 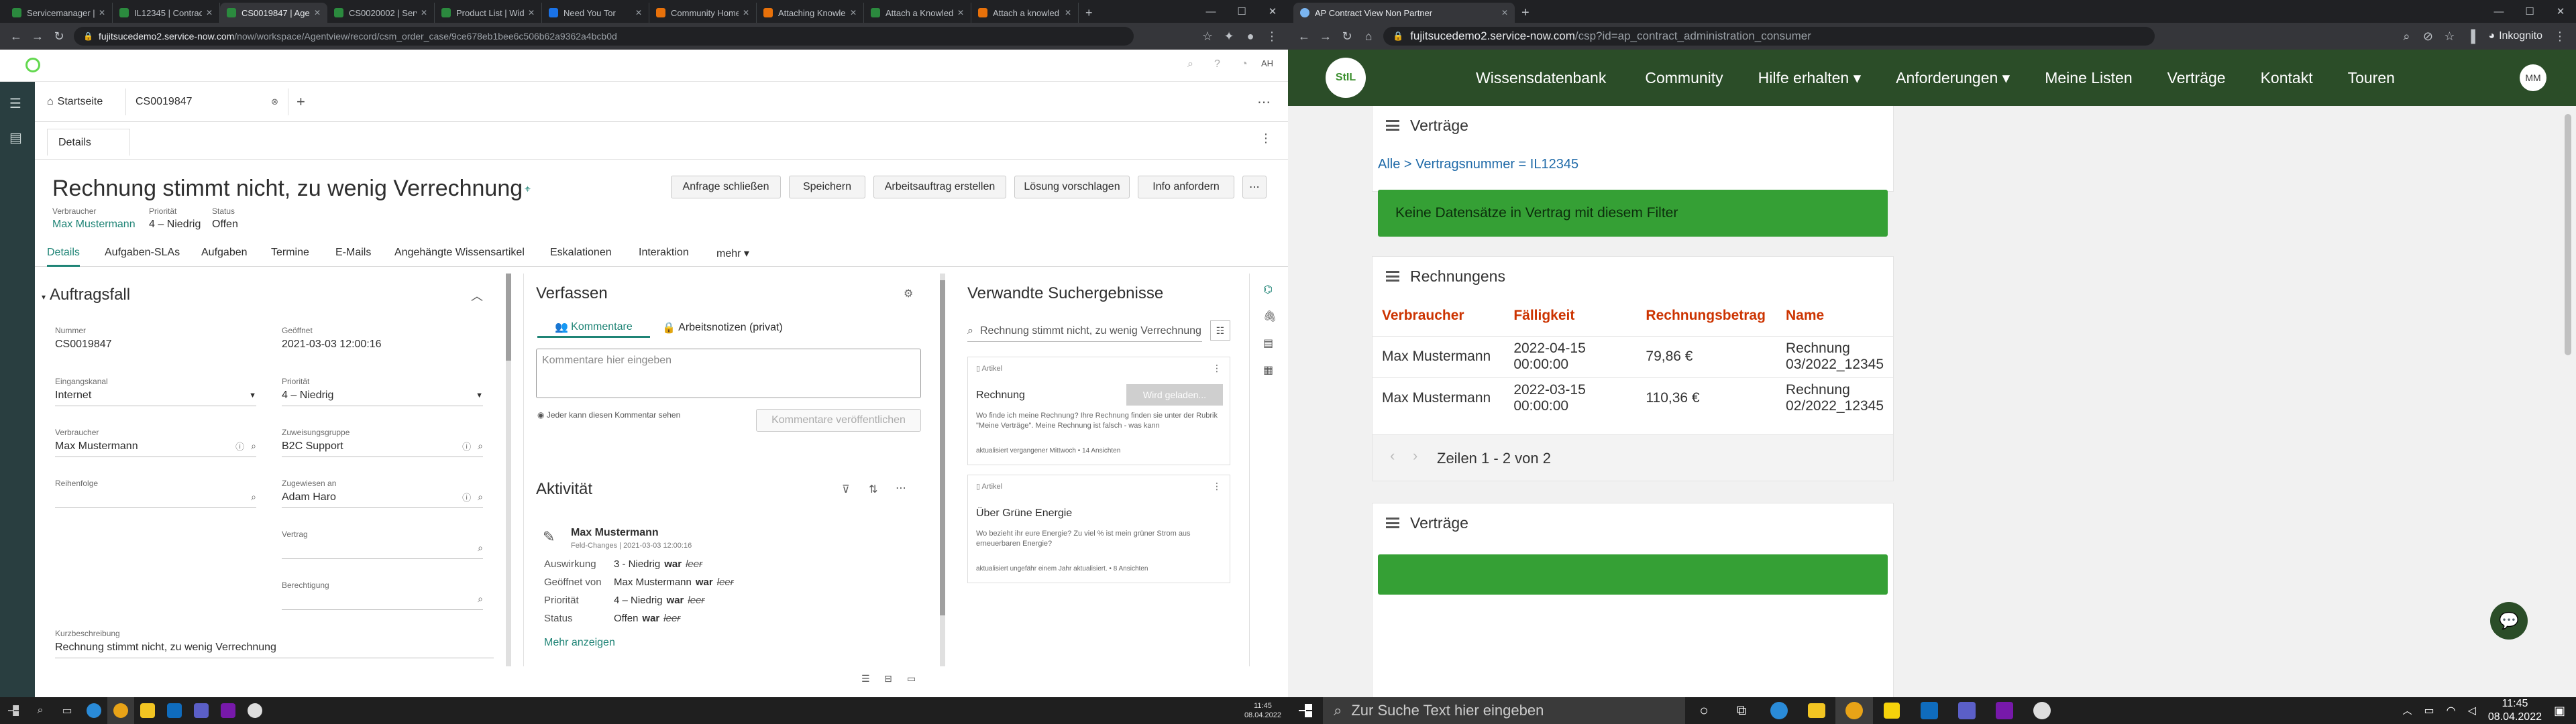 I want to click on maximize-icon: ☐, so click(x=1241, y=11).